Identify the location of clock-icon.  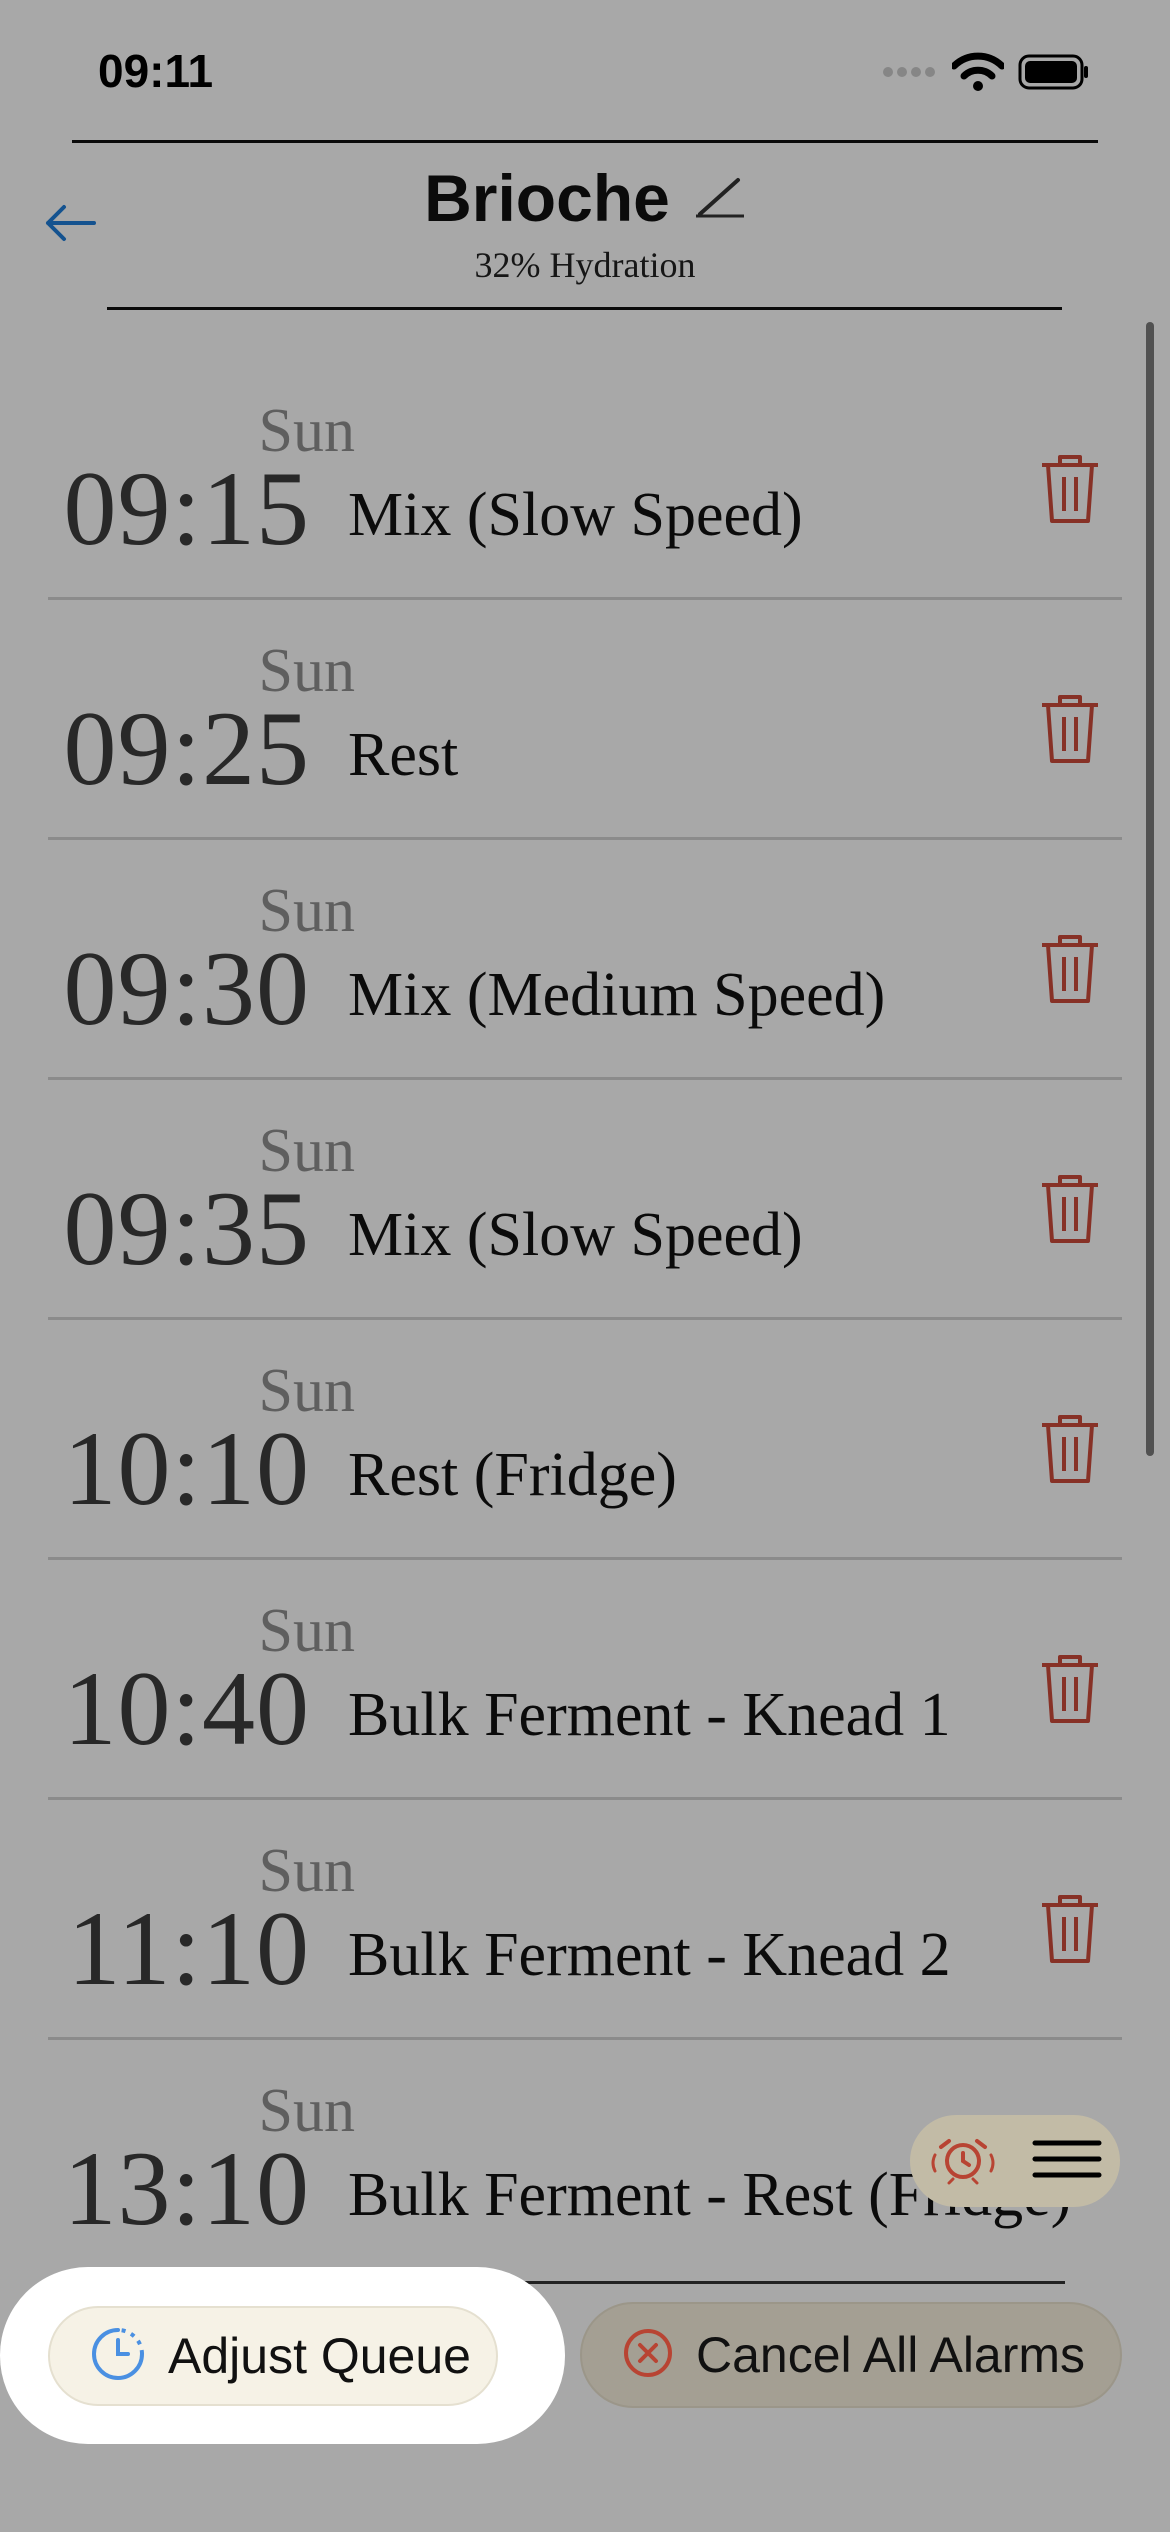
(118, 2356).